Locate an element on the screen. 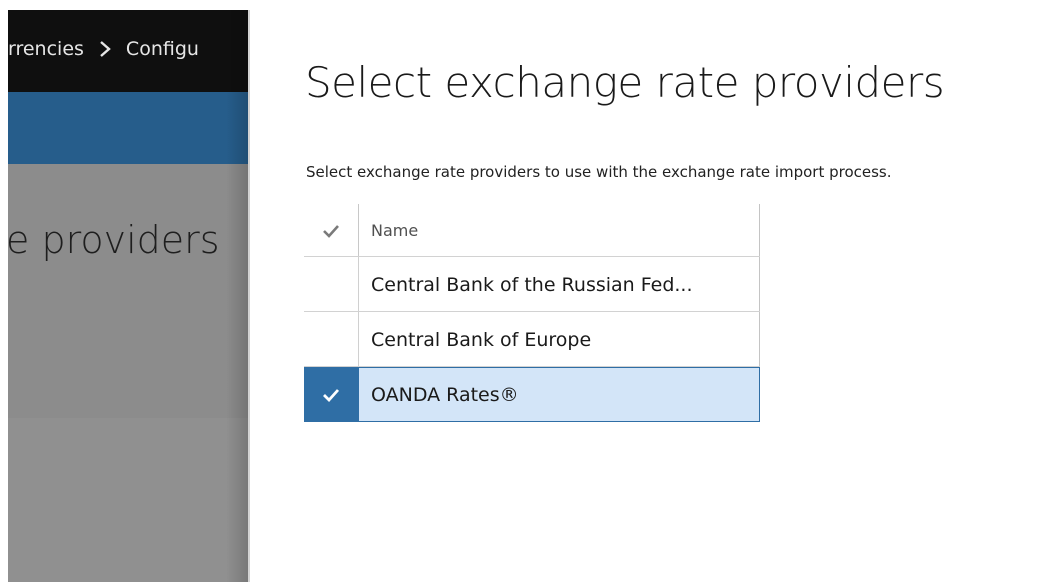 The image size is (1042, 582). panel-shadow is located at coordinates (238, 296).